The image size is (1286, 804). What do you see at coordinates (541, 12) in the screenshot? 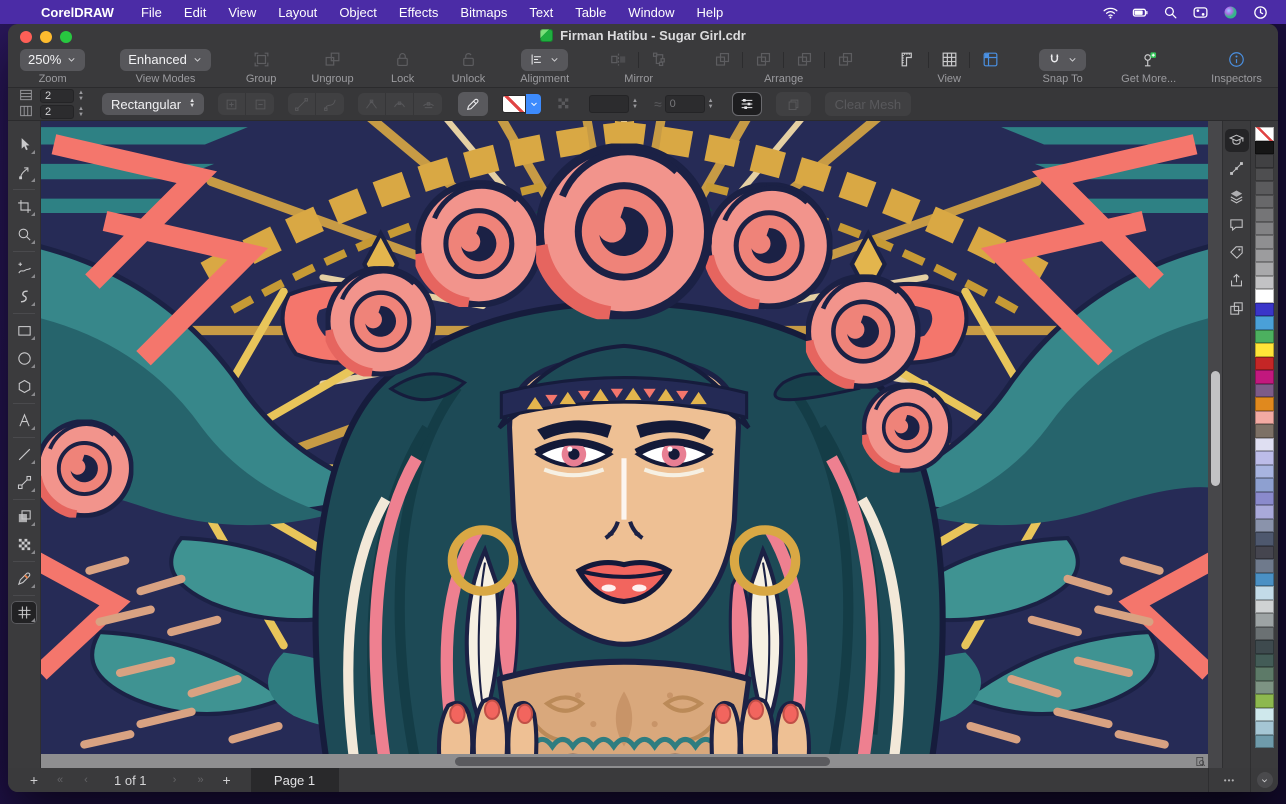
I see `menu-text: Text` at bounding box center [541, 12].